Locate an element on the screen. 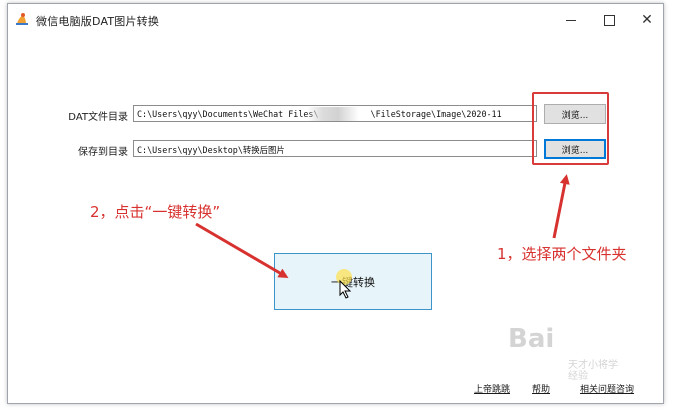  footer-link-1: 上帝跳跳 is located at coordinates (492, 388).